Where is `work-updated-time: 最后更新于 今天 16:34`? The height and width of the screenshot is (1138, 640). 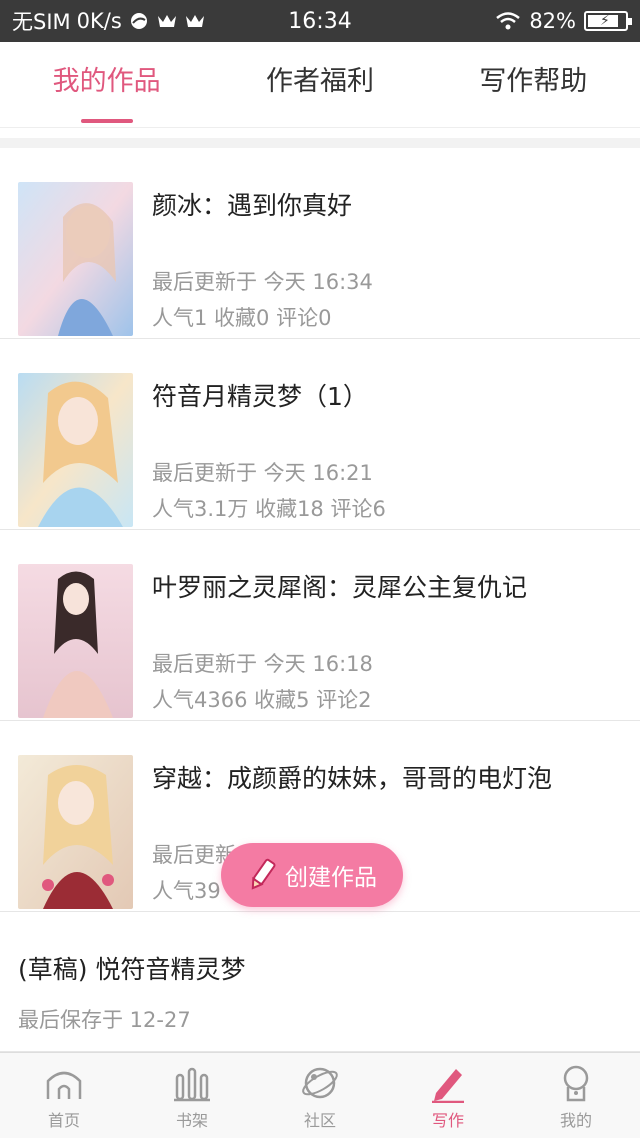 work-updated-time: 最后更新于 今天 16:34 is located at coordinates (262, 282).